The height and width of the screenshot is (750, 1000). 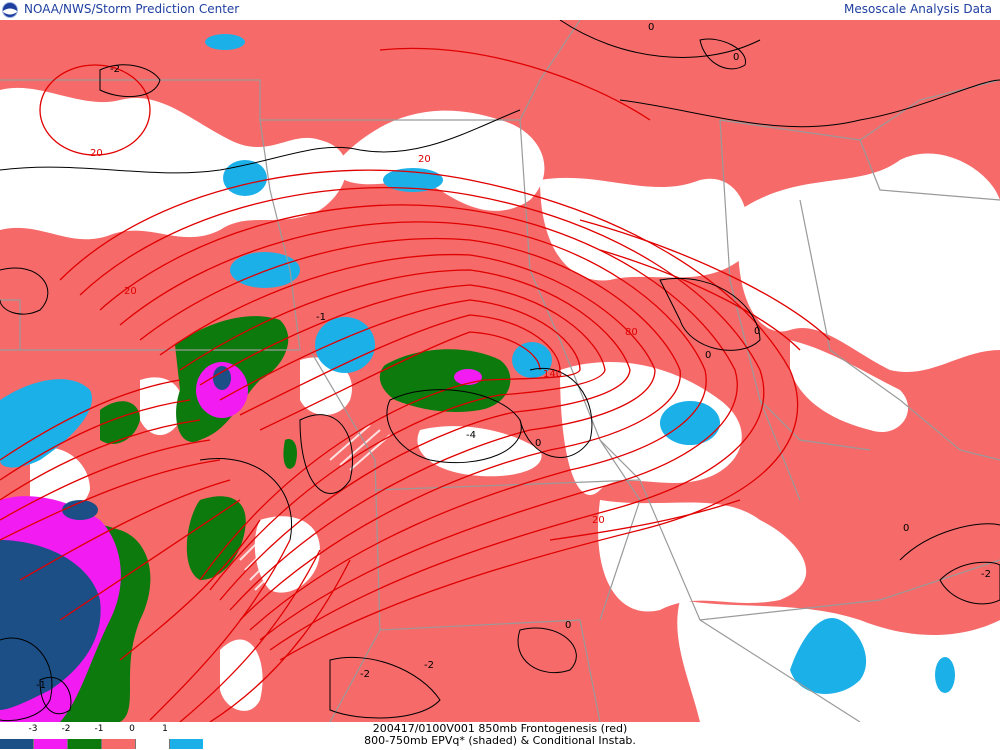 I want to click on instab-label: -4, so click(x=471, y=435).